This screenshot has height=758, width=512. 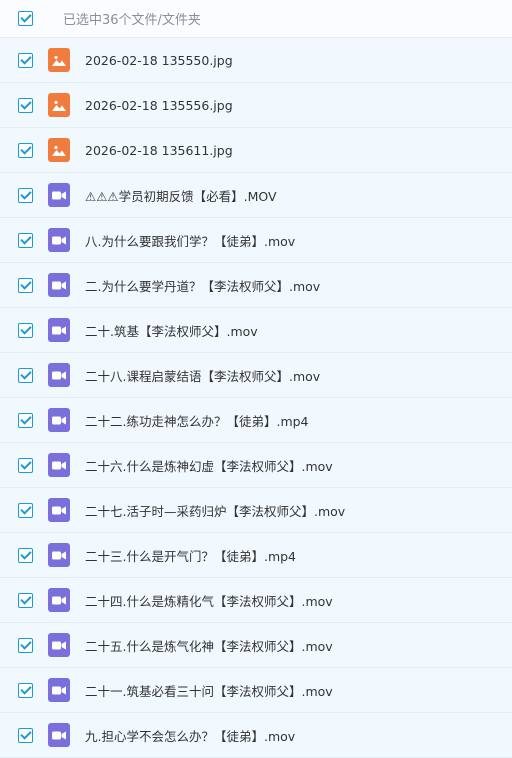 What do you see at coordinates (25, 18) in the screenshot?
I see `select-all-checkbox` at bounding box center [25, 18].